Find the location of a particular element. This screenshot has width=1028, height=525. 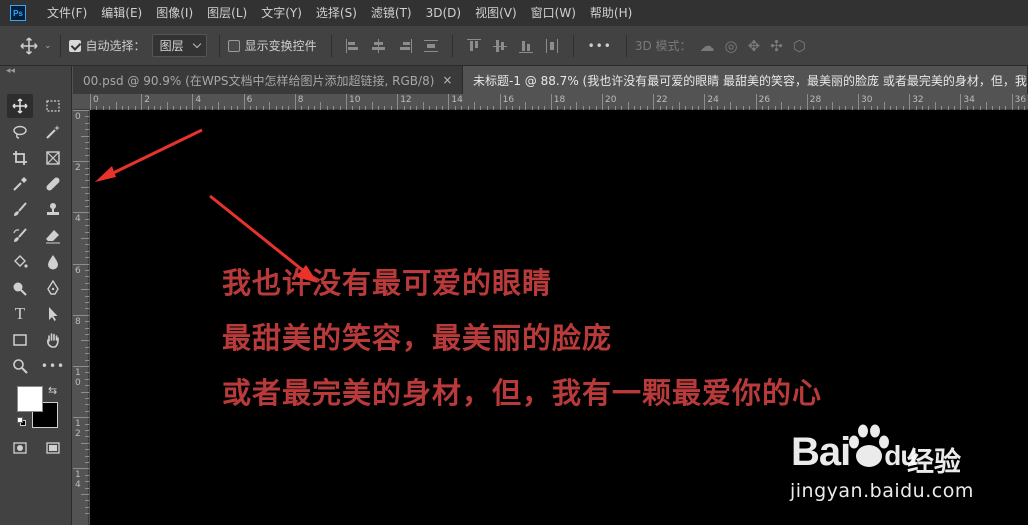

align-top-icon is located at coordinates (473, 45).